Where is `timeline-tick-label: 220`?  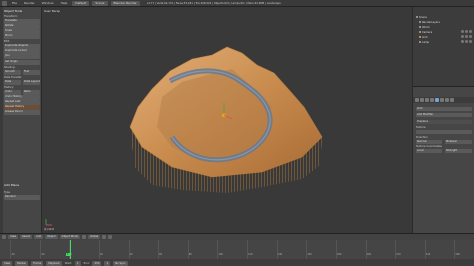
timeline-tick-label: 220 is located at coordinates (398, 254).